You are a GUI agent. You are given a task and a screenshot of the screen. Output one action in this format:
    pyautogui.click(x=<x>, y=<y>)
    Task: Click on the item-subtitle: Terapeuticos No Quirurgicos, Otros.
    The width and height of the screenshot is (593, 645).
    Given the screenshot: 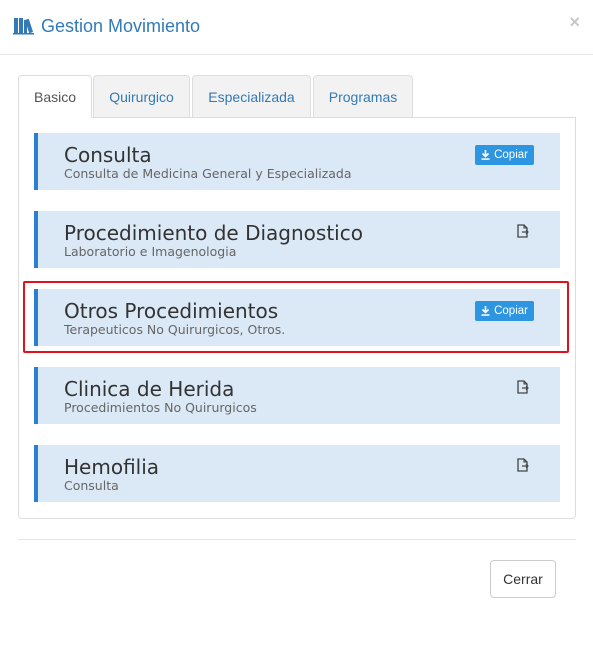 What is the action you would take?
    pyautogui.click(x=175, y=329)
    